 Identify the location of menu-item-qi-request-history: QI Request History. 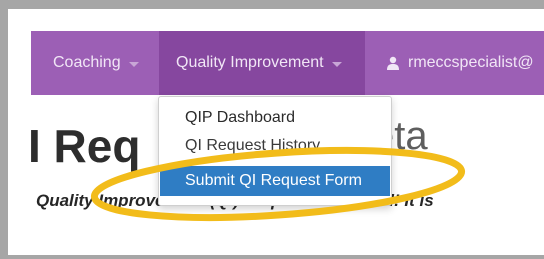
(275, 146).